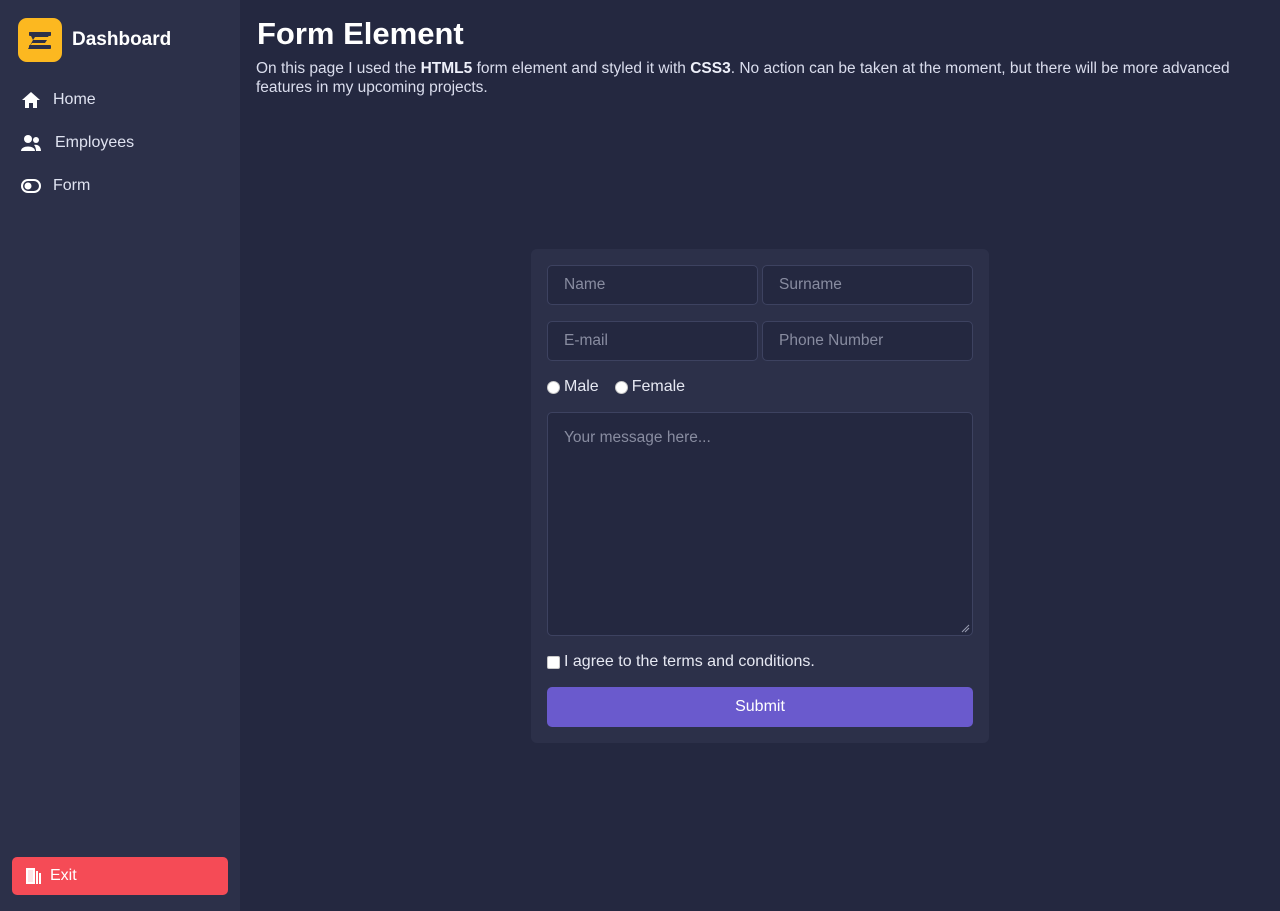  Describe the element at coordinates (95, 142) in the screenshot. I see `sidebar-item-label: Employees` at that location.